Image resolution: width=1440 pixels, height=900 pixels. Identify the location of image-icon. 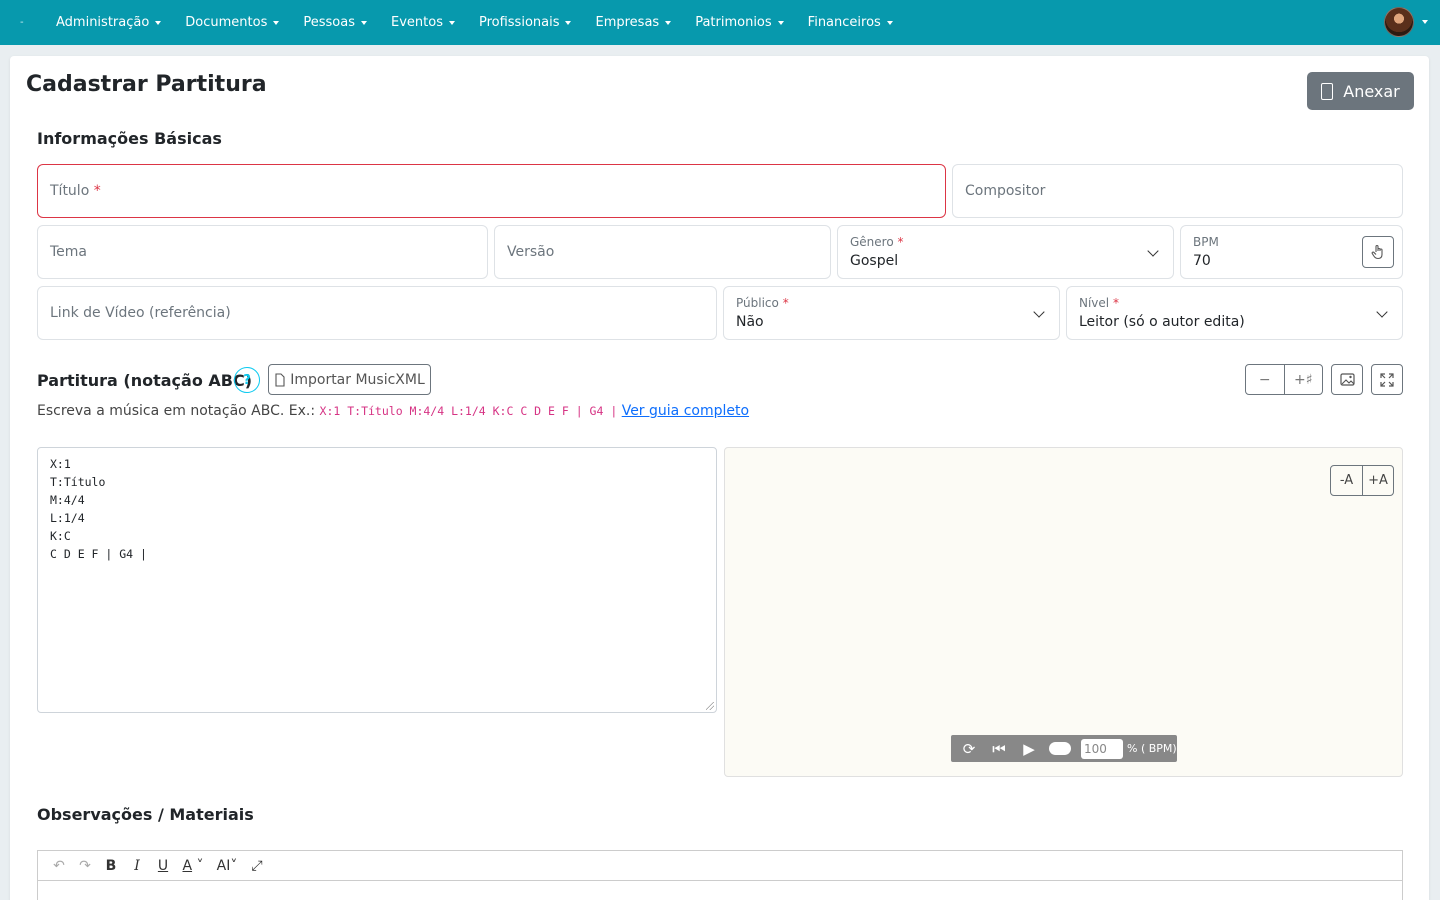
(1347, 379).